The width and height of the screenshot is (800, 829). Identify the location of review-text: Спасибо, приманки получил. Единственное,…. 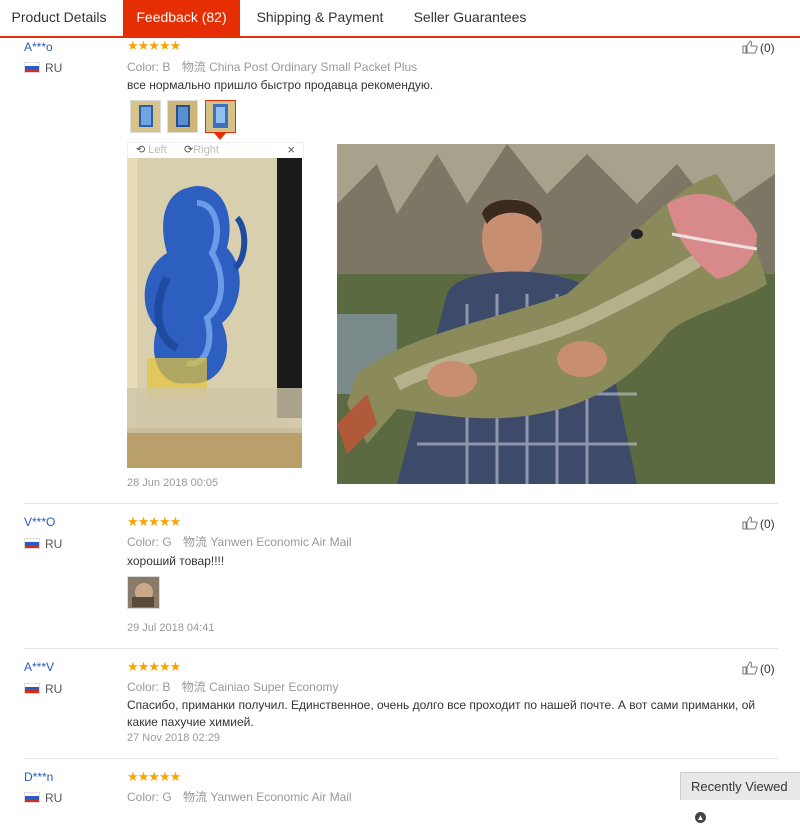
(441, 713).